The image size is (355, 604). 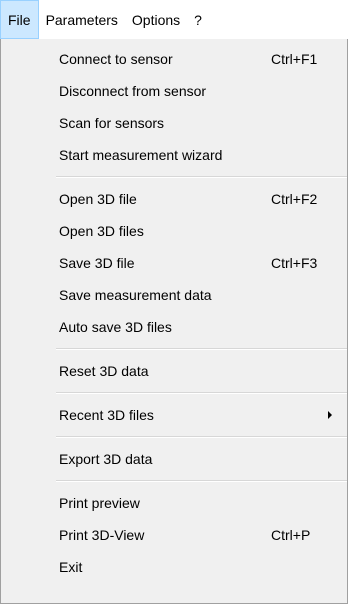 I want to click on menu-item-scan-for-sensors: Scan for sensors, so click(x=174, y=123).